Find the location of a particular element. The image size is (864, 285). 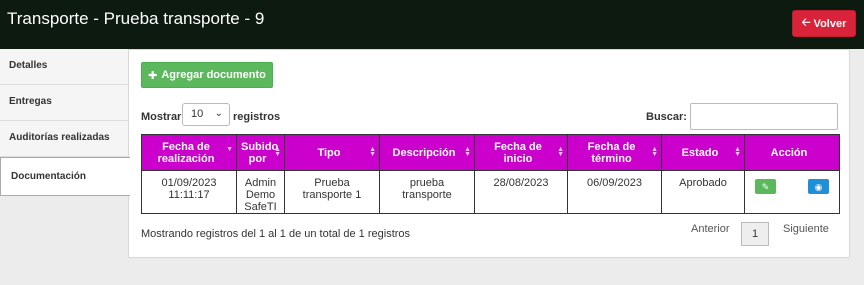

col-header-estado: Estado ▲ ▼ is located at coordinates (703, 152).